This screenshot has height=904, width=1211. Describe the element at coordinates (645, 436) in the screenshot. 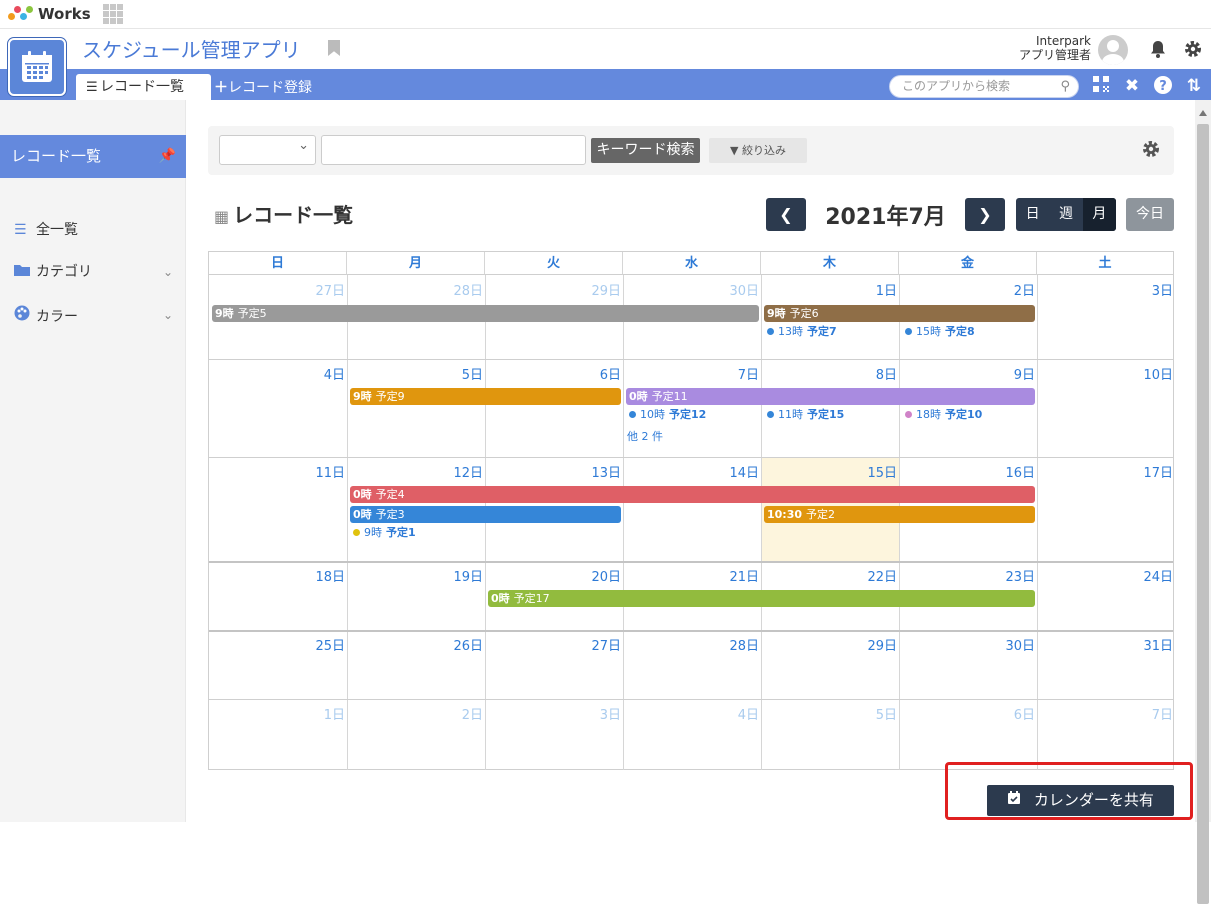

I see `more-events-link: 他 2 件` at that location.